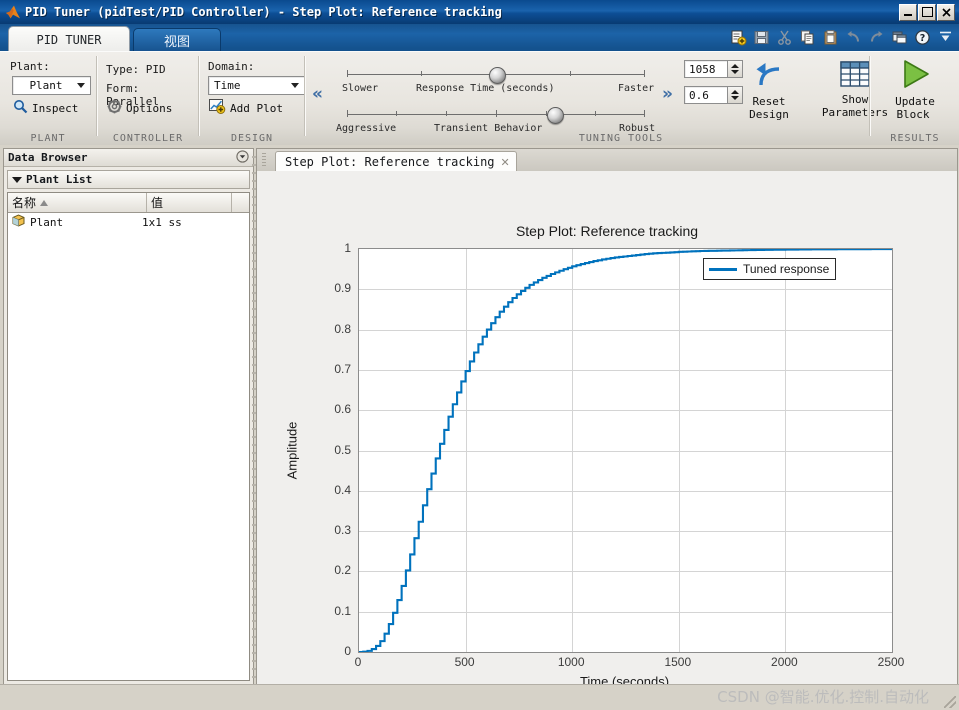  Describe the element at coordinates (155, 69) in the screenshot. I see `type-value: PID` at that location.